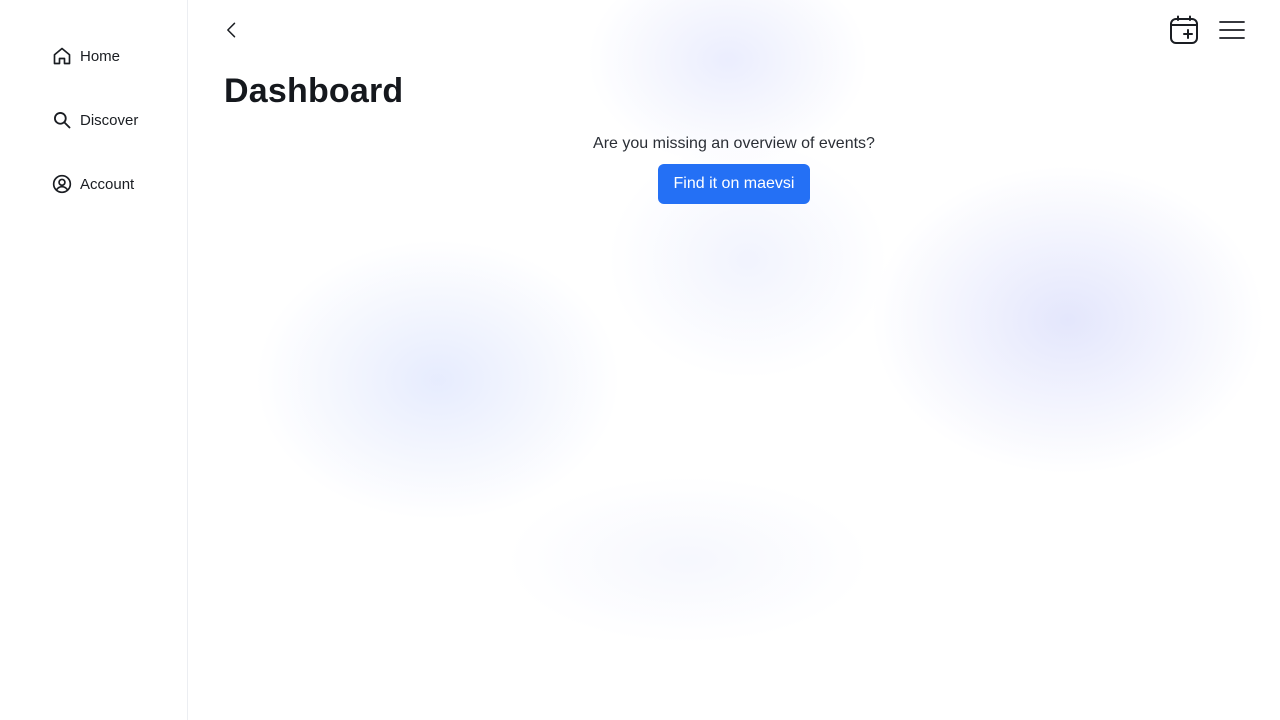 This screenshot has width=1280, height=720. I want to click on find-on-maevsi-button: Find it on maevsi, so click(734, 184).